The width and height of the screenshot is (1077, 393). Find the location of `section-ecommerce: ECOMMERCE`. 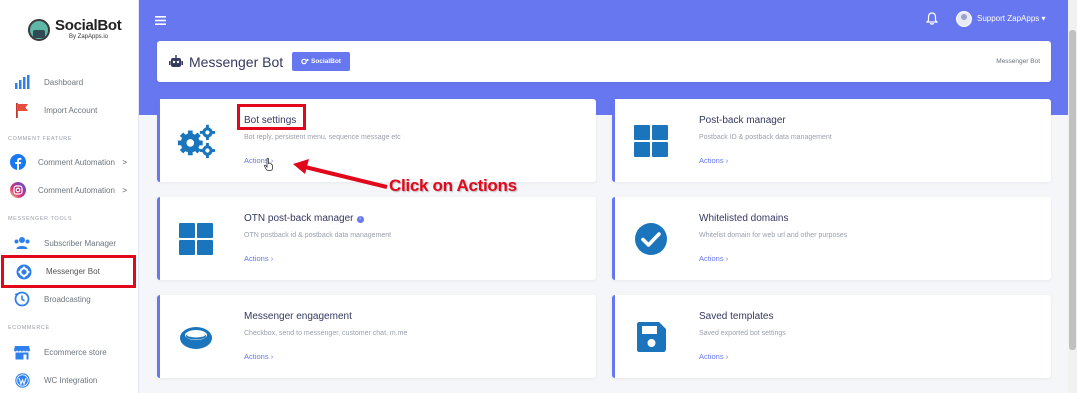

section-ecommerce: ECOMMERCE is located at coordinates (29, 328).